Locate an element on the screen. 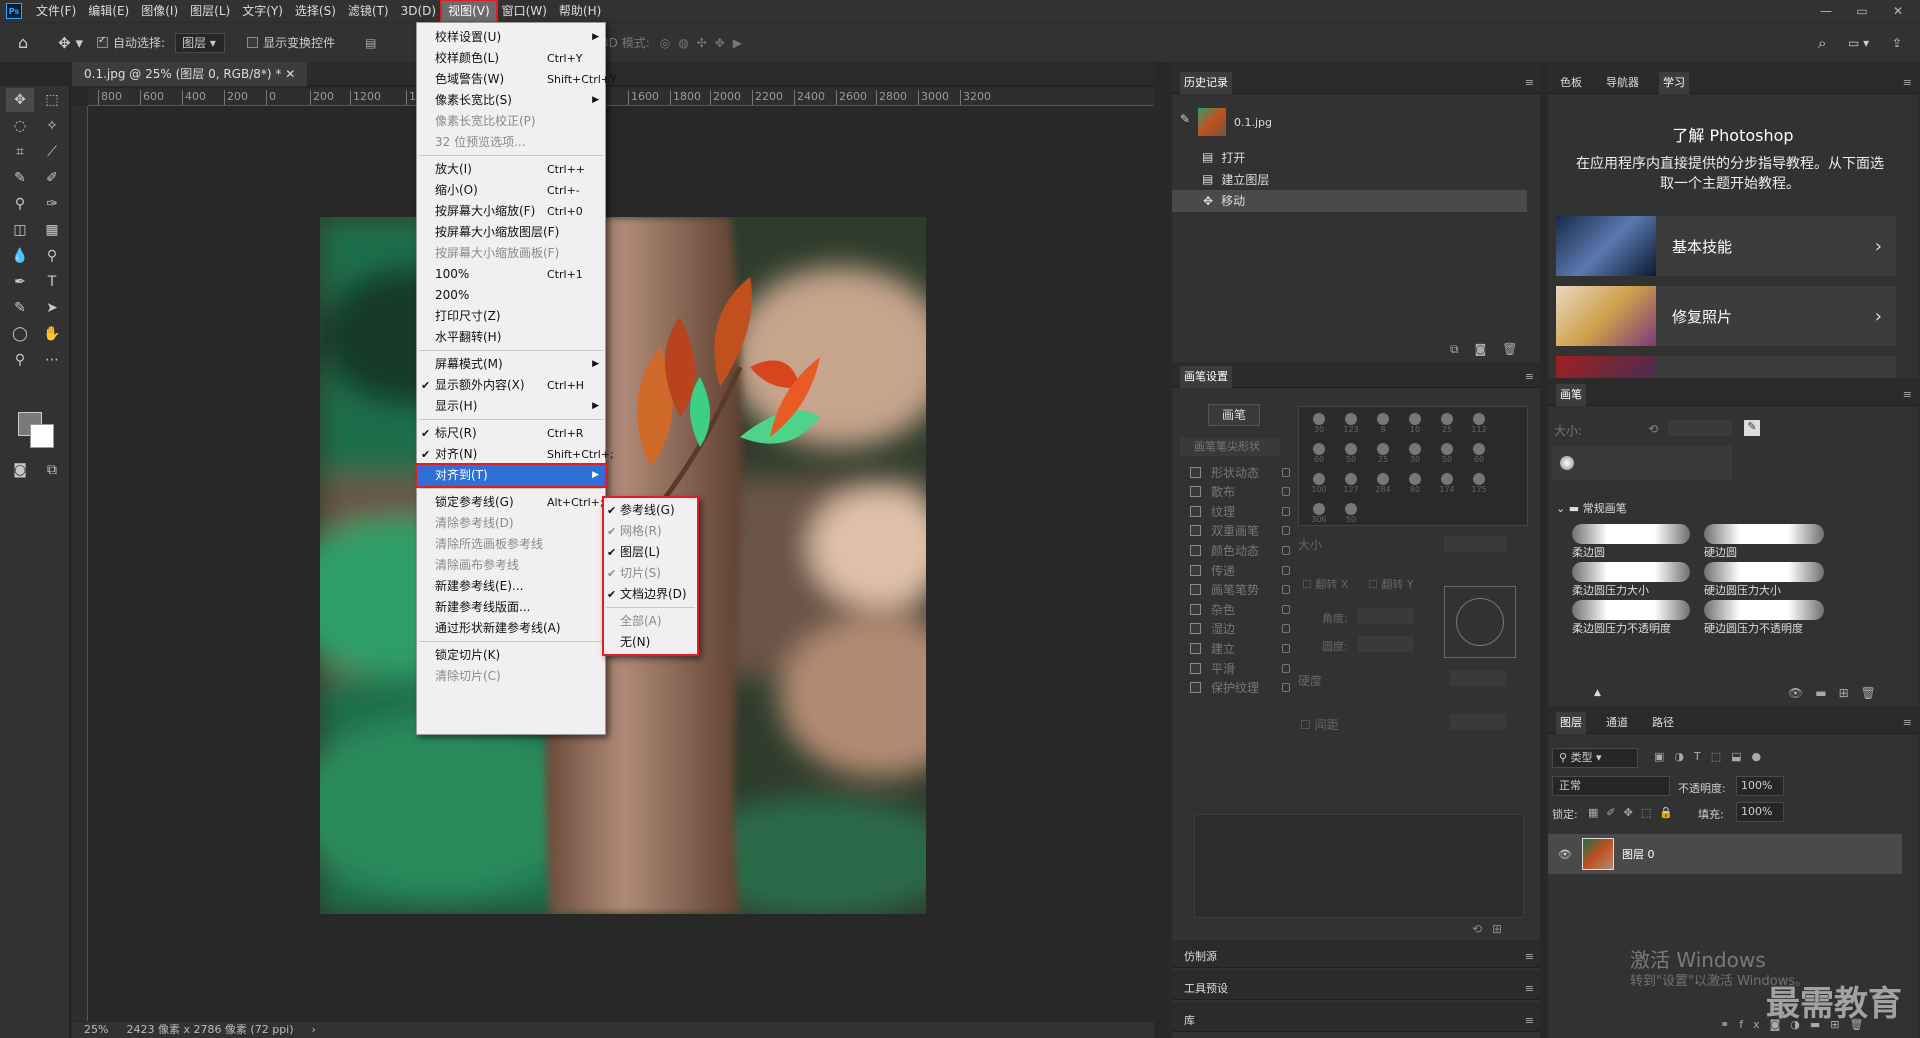 The image size is (1920, 1038). opacity-input: 100% is located at coordinates (1760, 786).